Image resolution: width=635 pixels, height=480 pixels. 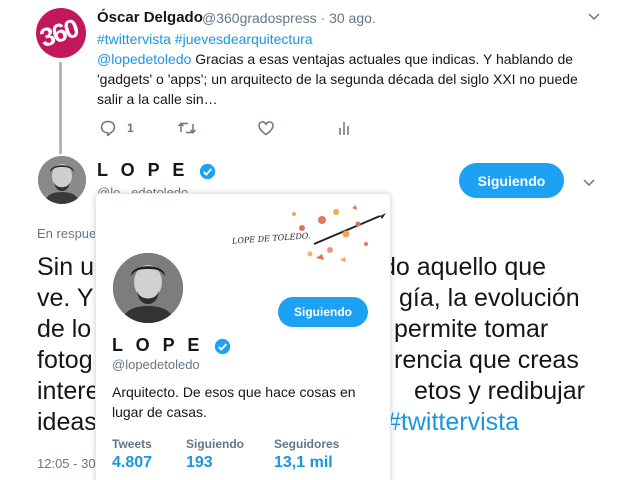 What do you see at coordinates (323, 312) in the screenshot?
I see `card-following-button: Siguiendo` at bounding box center [323, 312].